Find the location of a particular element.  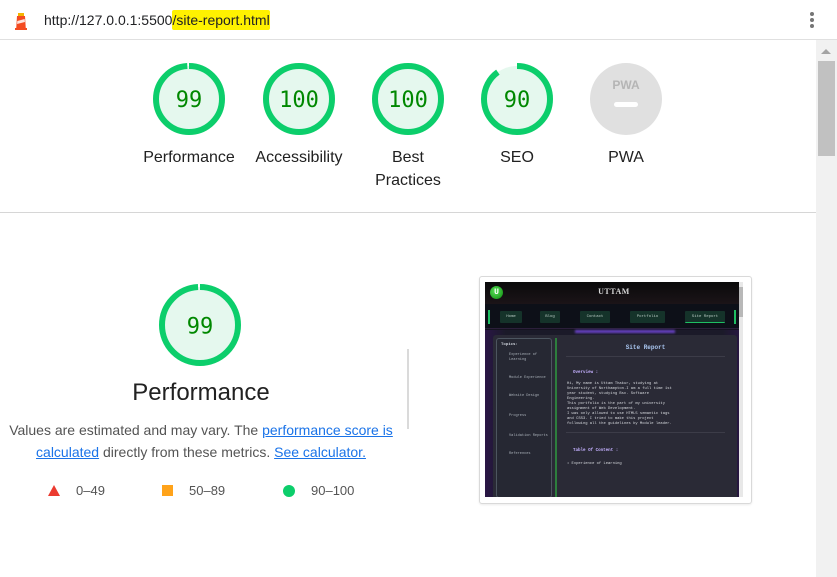

gauge-seo: 90 SEO is located at coordinates (517, 115).